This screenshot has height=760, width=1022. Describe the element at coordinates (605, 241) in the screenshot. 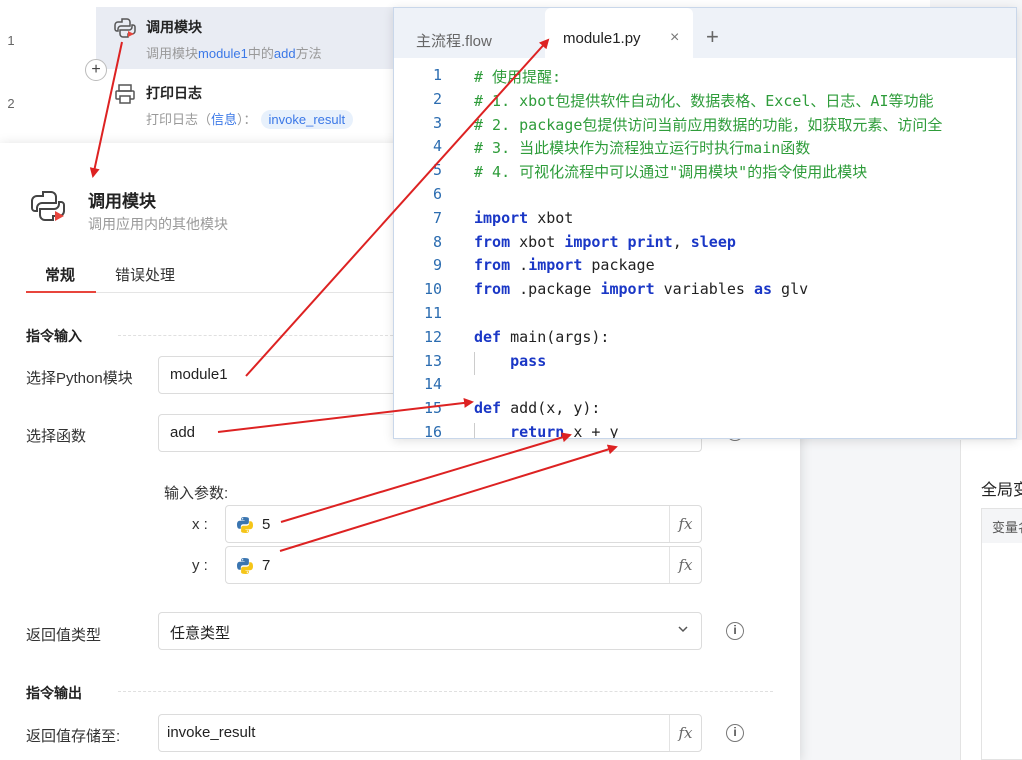

I see `code-line: from xbot import print, sleep` at that location.